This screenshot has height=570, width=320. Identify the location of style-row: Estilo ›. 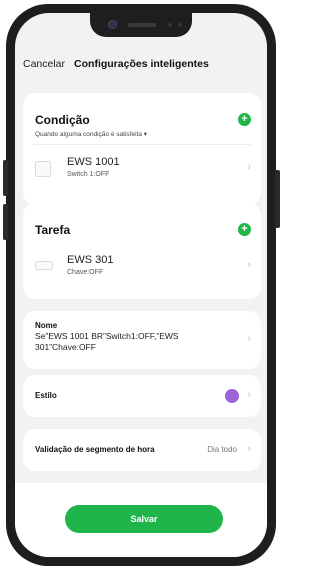
(142, 396).